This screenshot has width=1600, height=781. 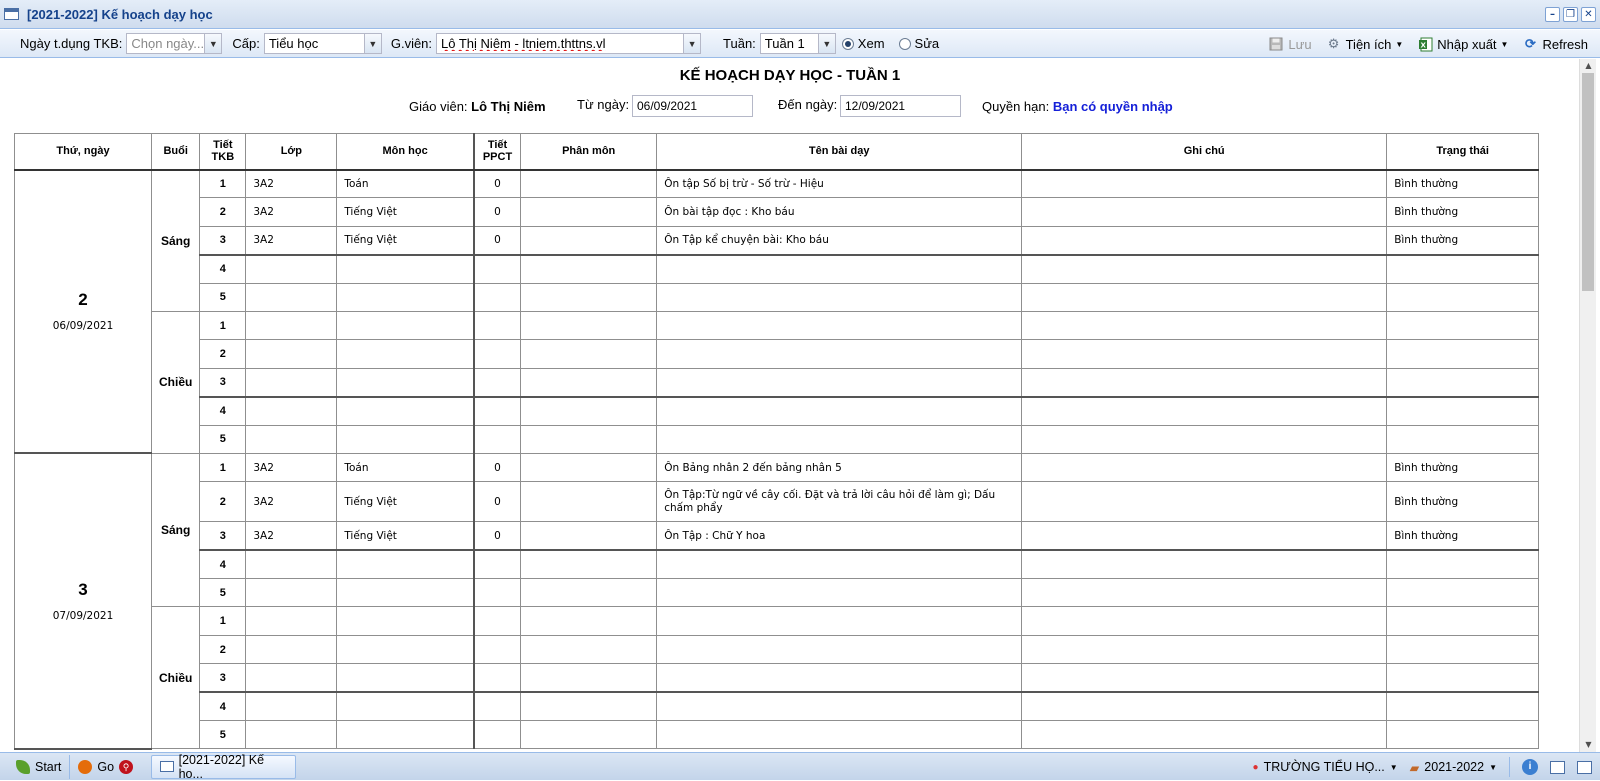 I want to click on tien-ich-menu-button: ⚙ Tiện ích ▼, so click(x=1365, y=44).